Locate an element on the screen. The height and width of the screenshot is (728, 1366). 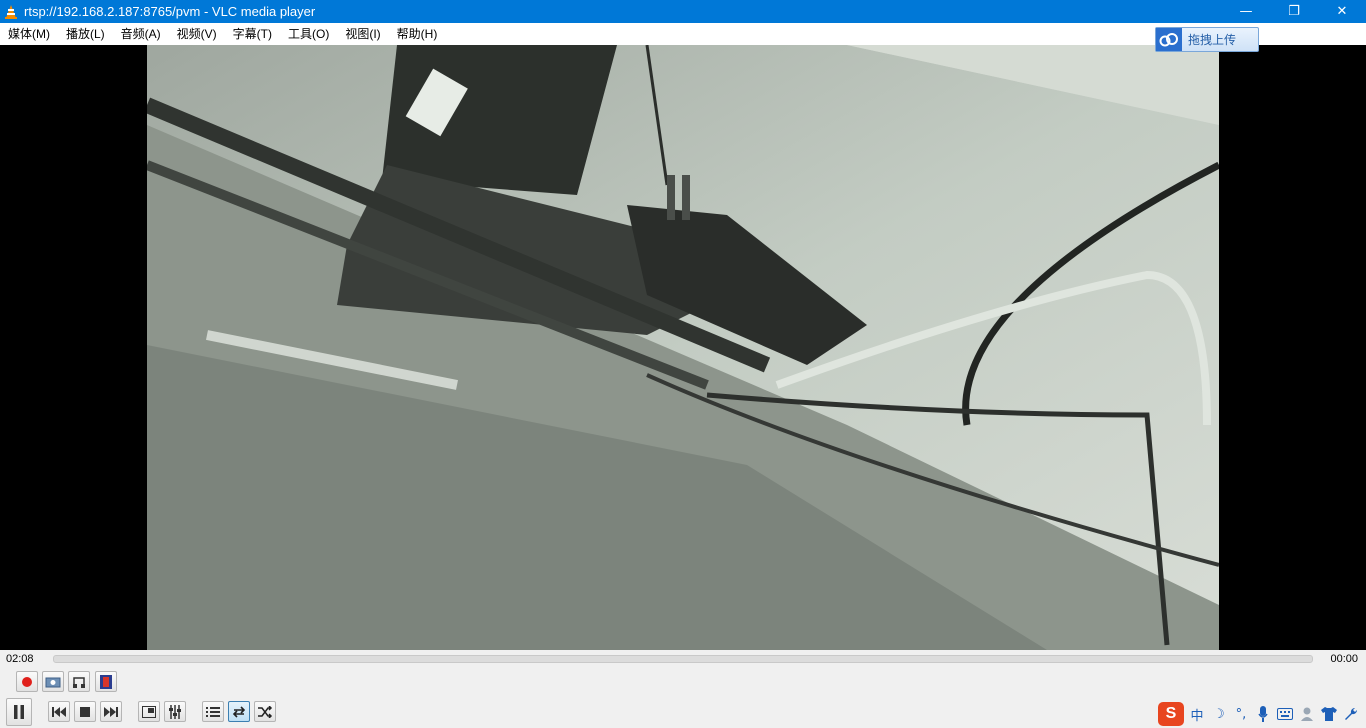
playlist-icon is located at coordinates (213, 712).